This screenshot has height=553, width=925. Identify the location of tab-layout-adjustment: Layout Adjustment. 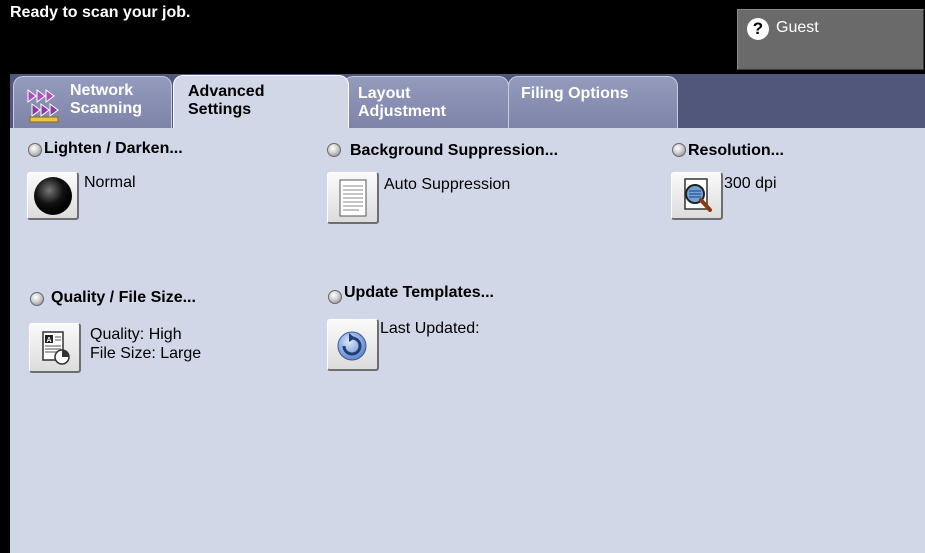
(426, 102).